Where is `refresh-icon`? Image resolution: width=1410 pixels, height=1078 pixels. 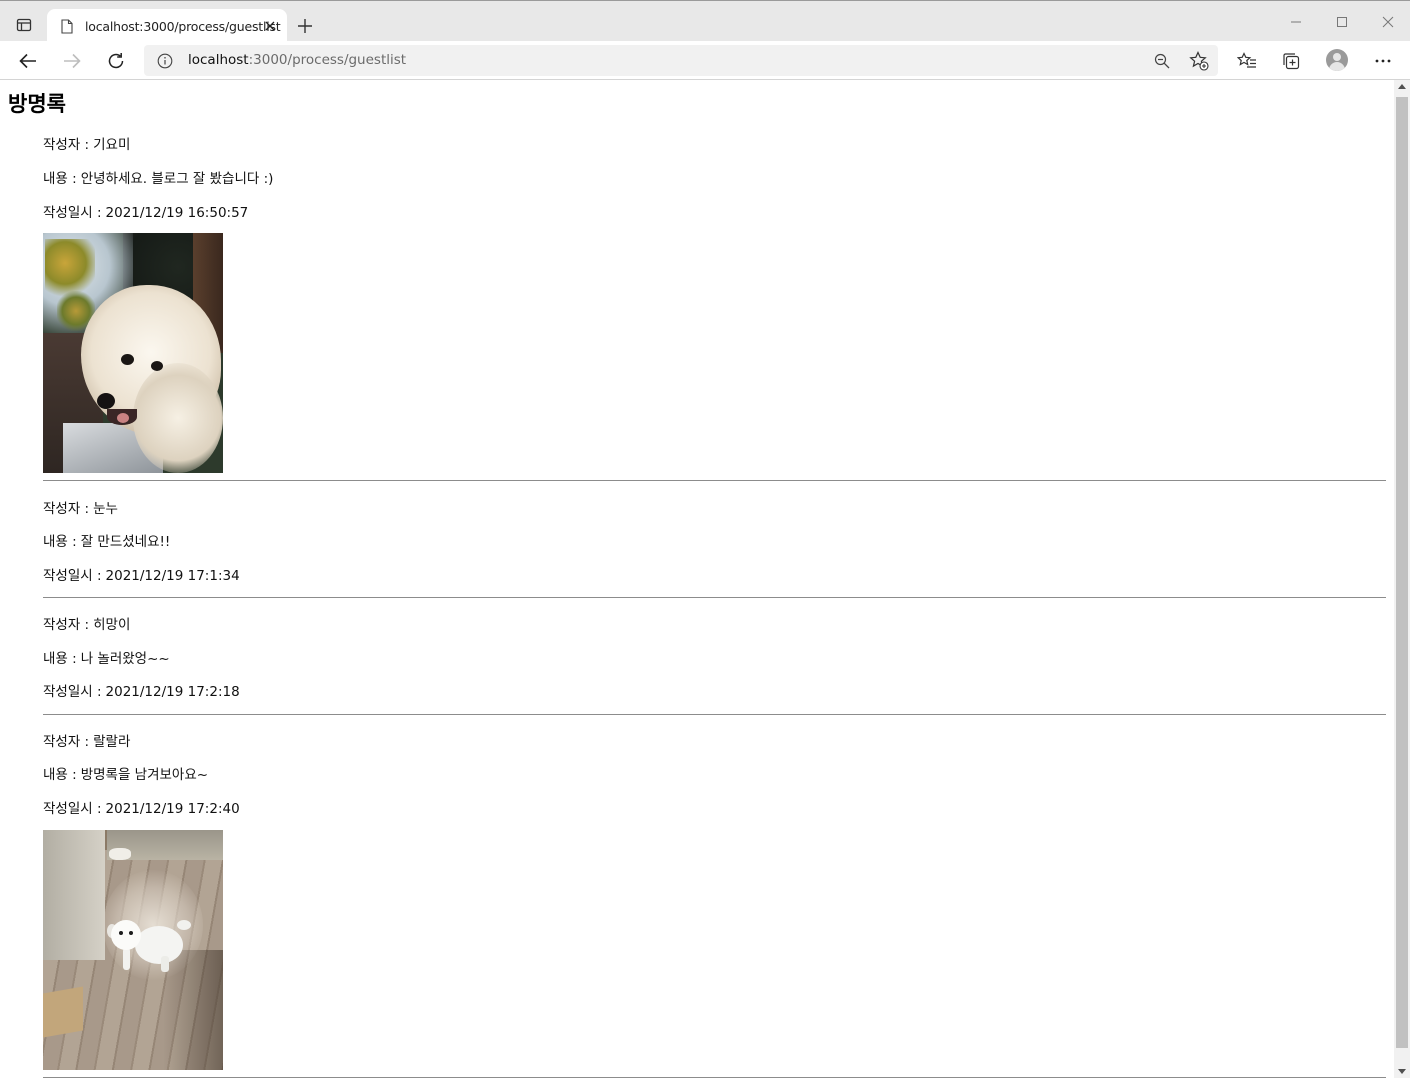
refresh-icon is located at coordinates (116, 61).